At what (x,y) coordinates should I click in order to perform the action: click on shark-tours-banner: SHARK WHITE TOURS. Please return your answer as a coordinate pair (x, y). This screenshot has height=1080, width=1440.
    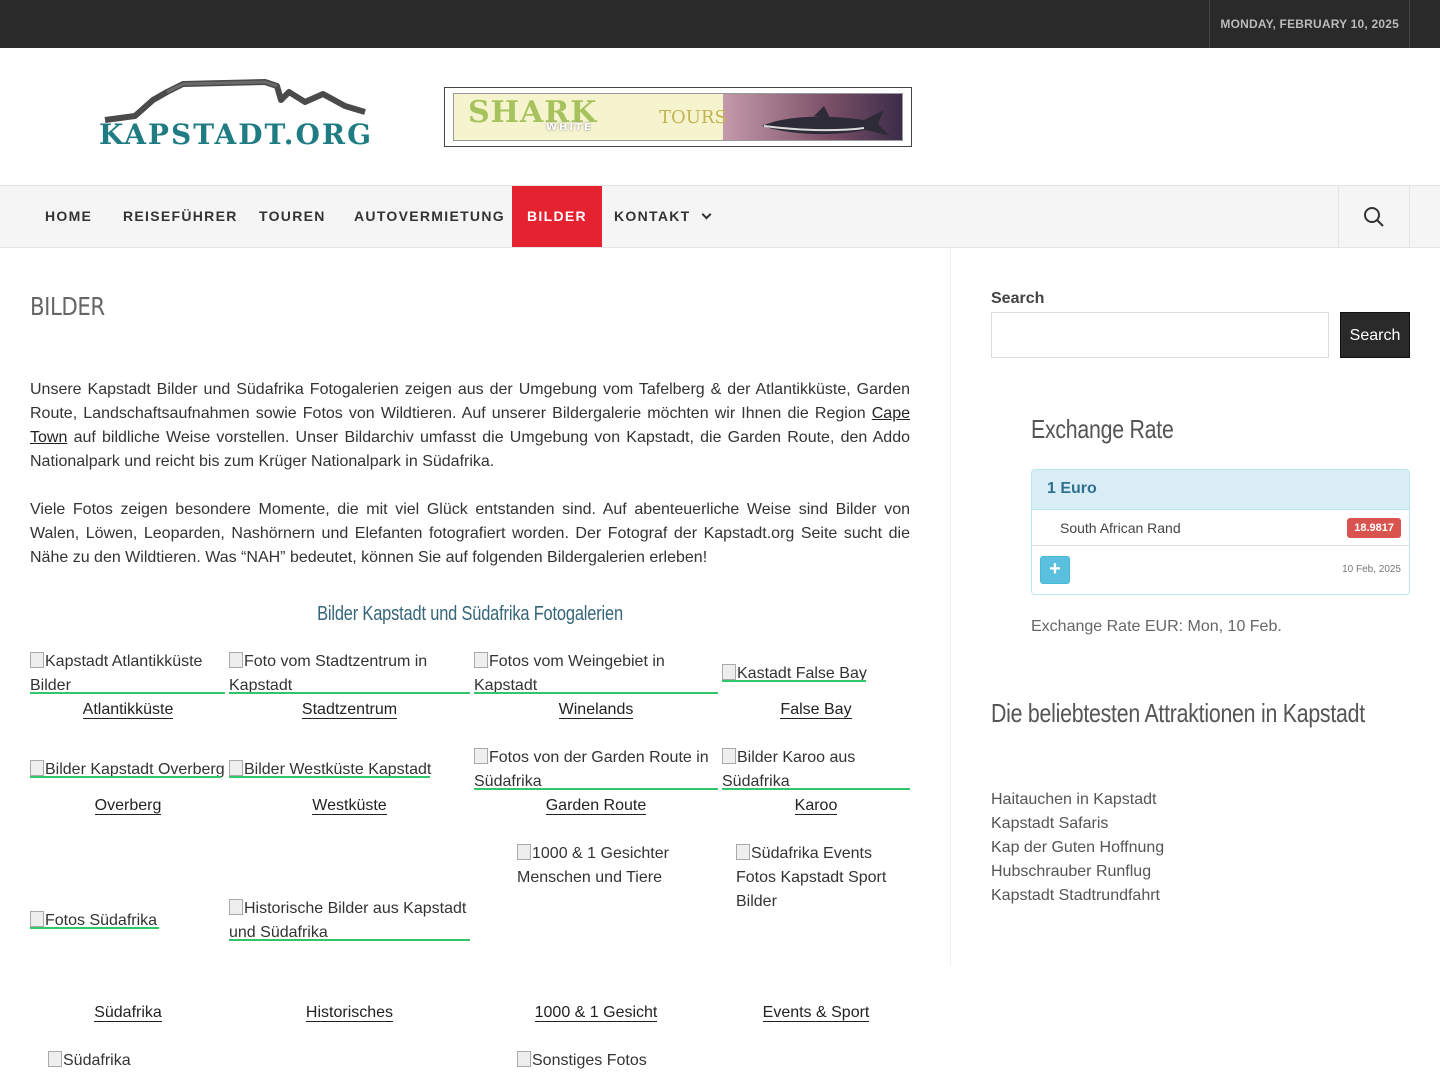
    Looking at the image, I should click on (678, 117).